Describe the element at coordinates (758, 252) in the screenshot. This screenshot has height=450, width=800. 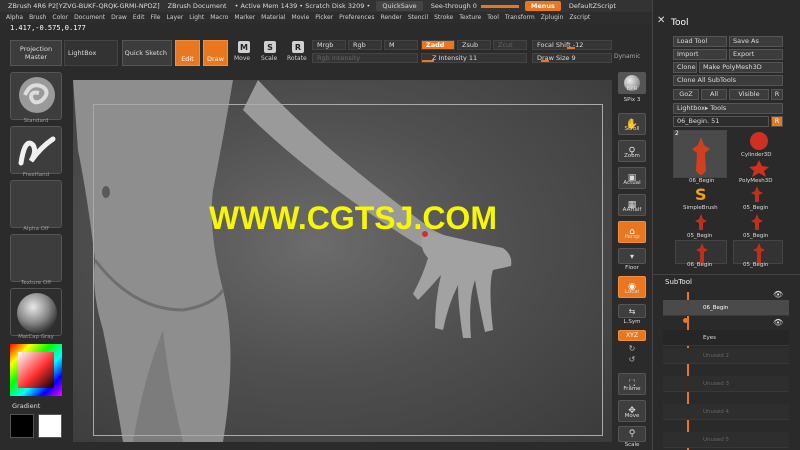
I see `tool-tile-05-begin-d` at that location.